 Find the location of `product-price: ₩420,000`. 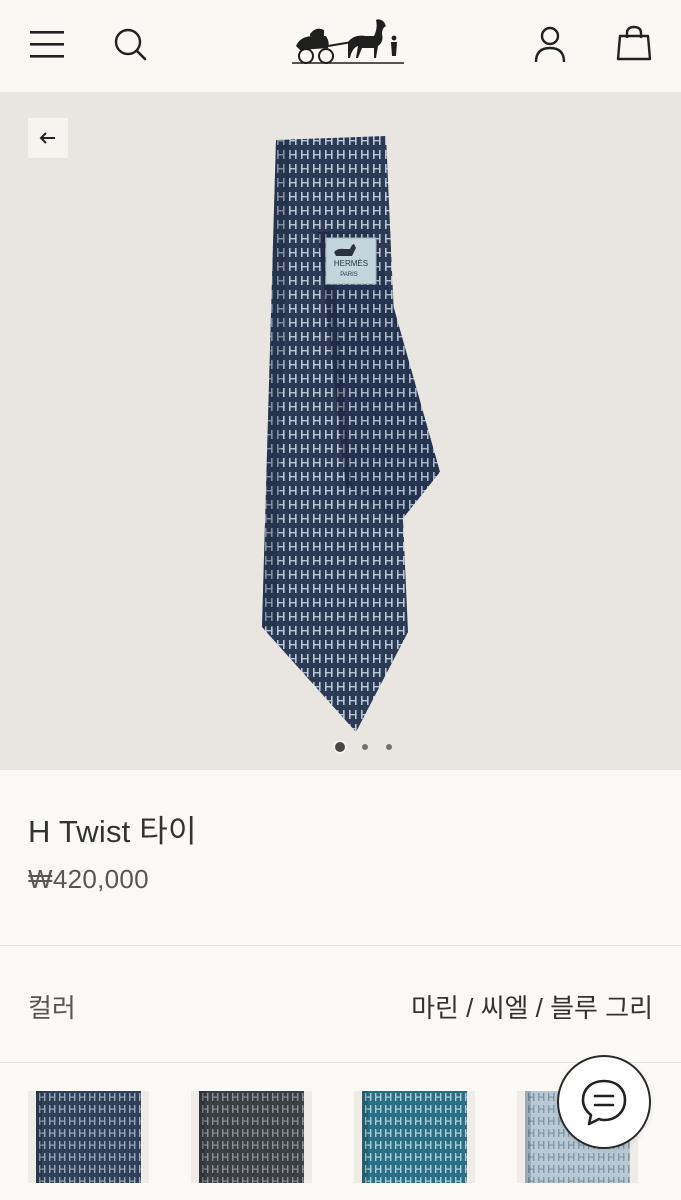

product-price: ₩420,000 is located at coordinates (88, 879).